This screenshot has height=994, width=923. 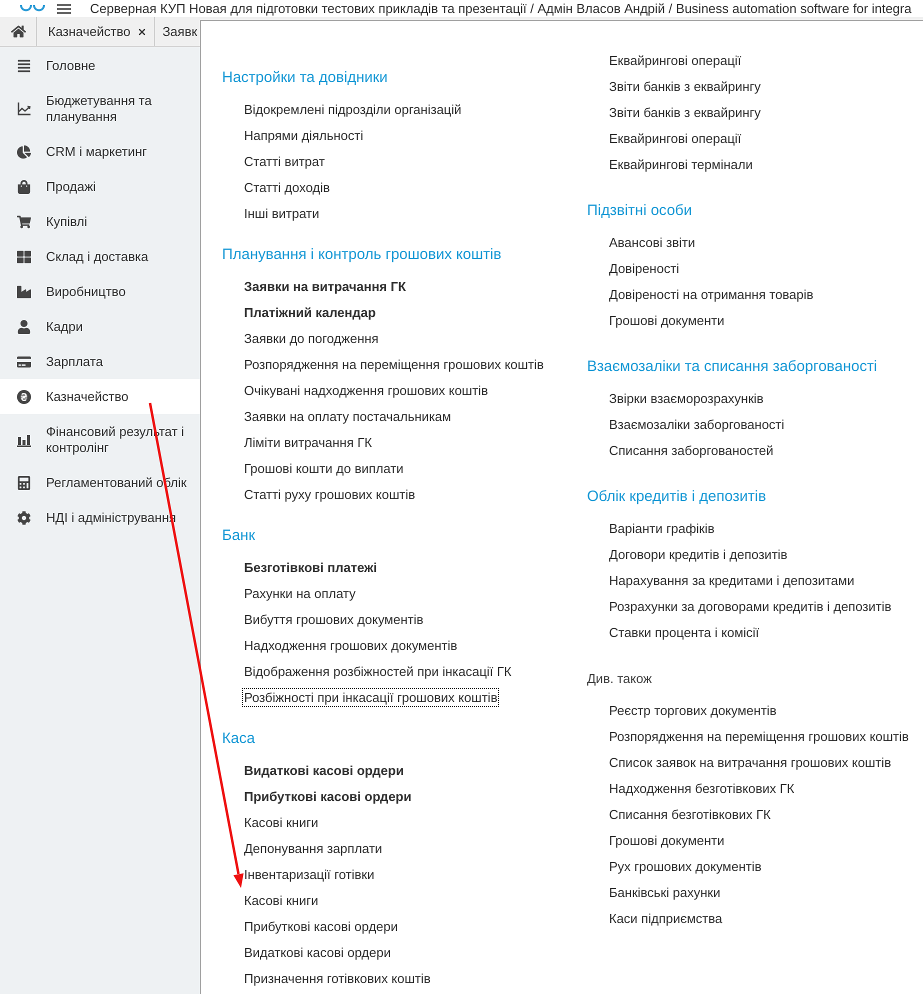 I want to click on menu-link: Реєстр торгових документів, so click(x=693, y=710).